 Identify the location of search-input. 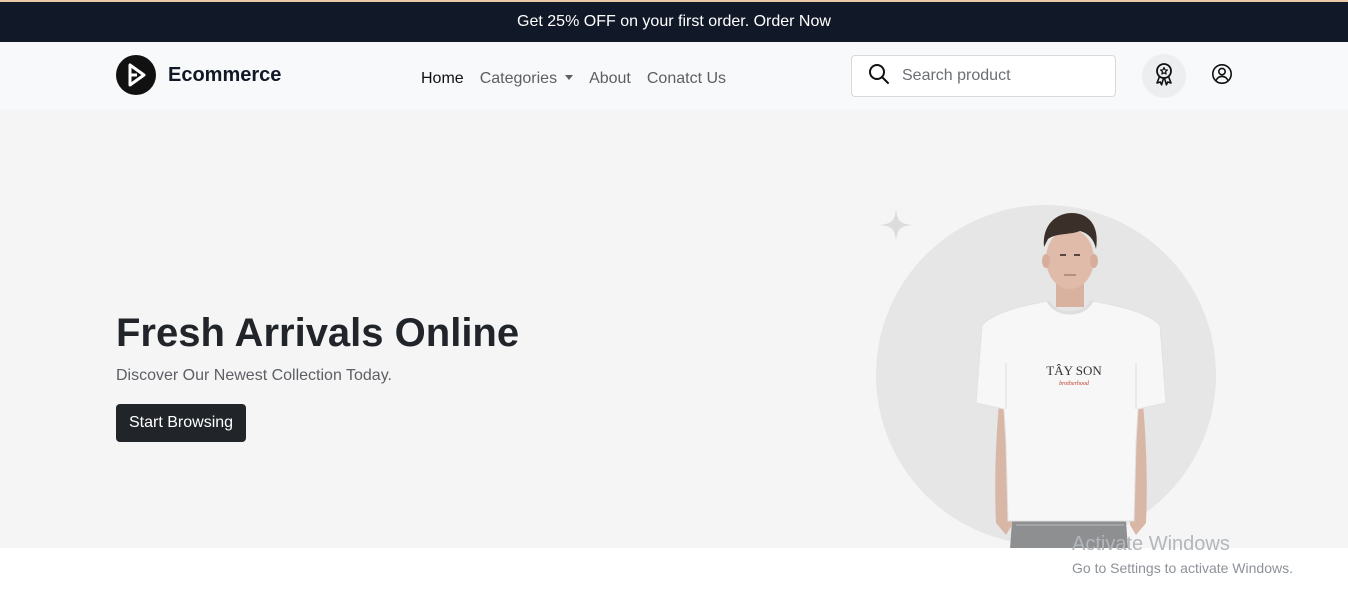
(1002, 76).